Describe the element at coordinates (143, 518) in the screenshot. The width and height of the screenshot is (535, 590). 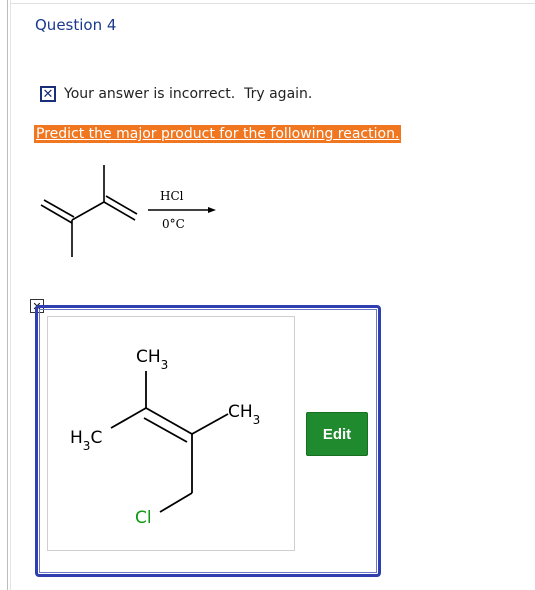
I see `chlorine-label: Cl` at that location.